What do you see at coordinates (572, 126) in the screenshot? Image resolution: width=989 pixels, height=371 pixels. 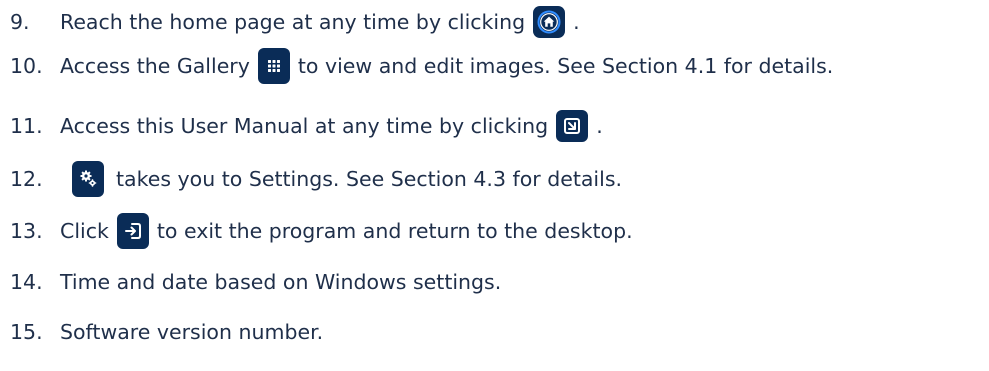 I see `manual-icon` at bounding box center [572, 126].